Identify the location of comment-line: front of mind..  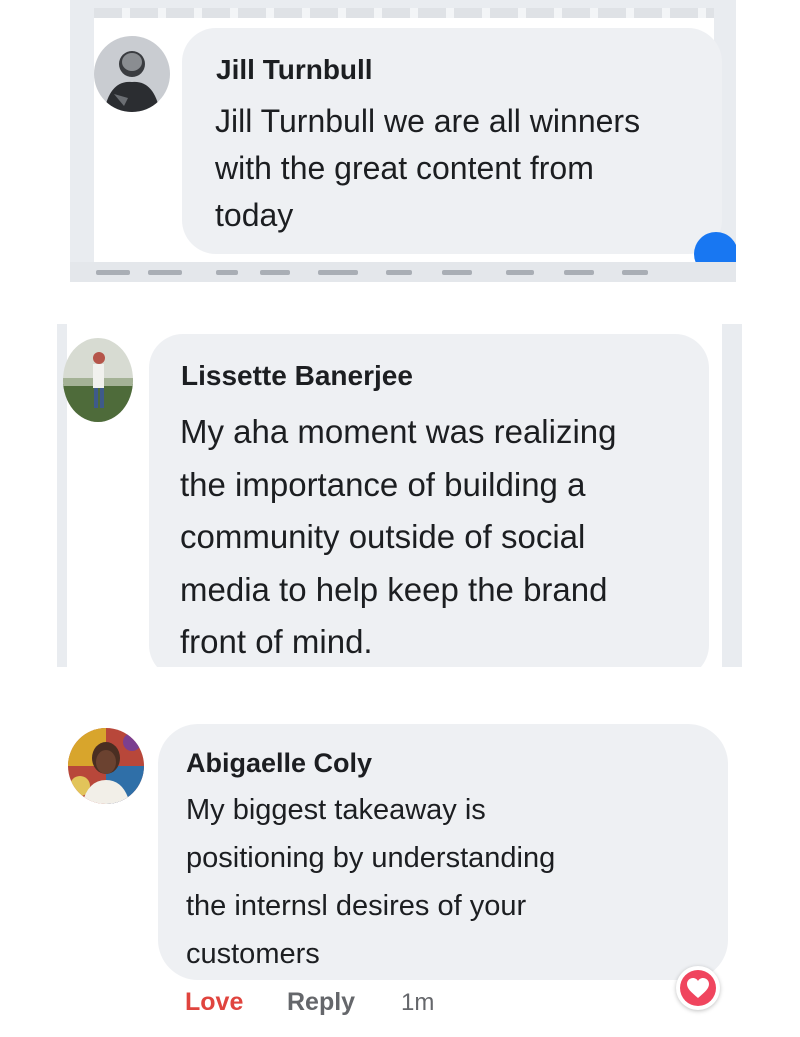
(276, 641).